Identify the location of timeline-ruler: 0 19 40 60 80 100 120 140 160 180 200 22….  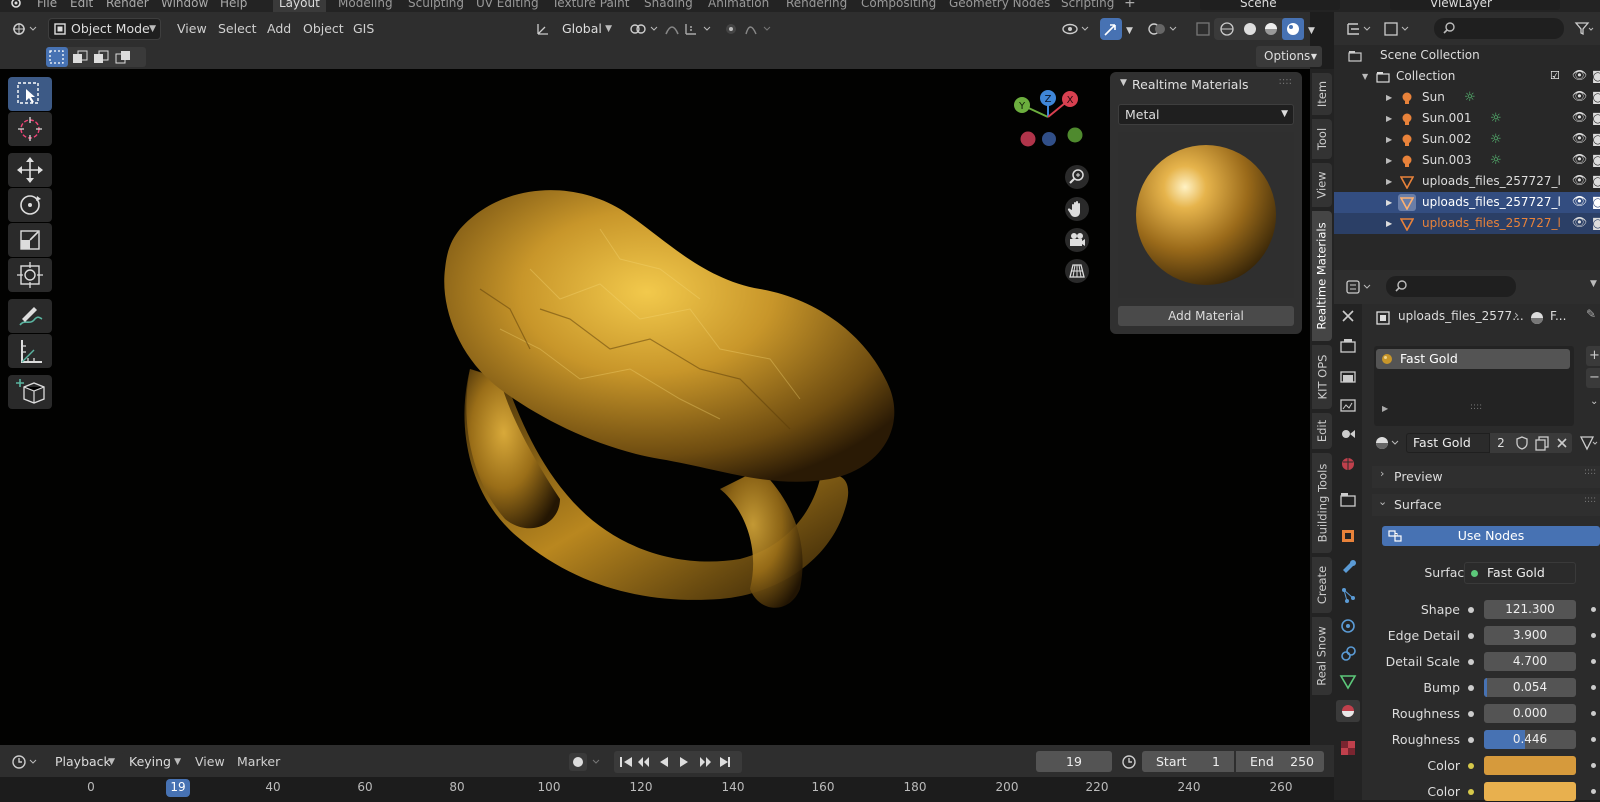
(667, 788).